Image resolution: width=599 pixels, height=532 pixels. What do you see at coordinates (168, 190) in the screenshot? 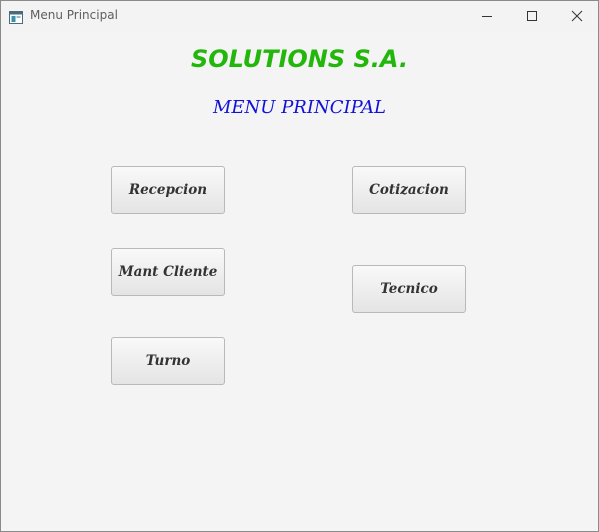
I see `recepcion-button: Recepcion` at bounding box center [168, 190].